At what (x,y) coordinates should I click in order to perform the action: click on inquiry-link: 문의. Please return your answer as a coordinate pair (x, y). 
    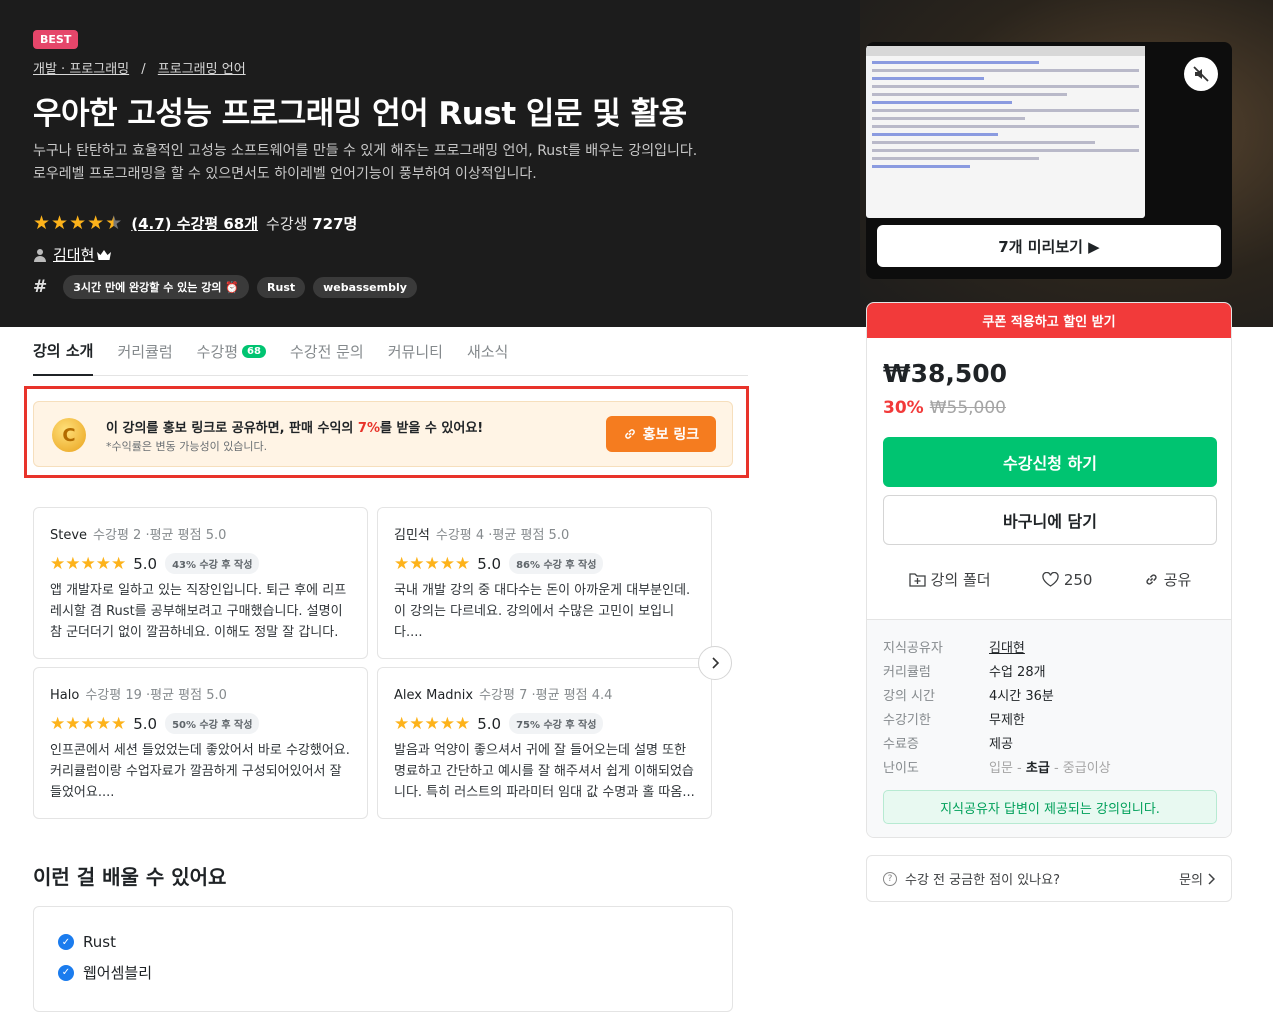
    Looking at the image, I should click on (1197, 878).